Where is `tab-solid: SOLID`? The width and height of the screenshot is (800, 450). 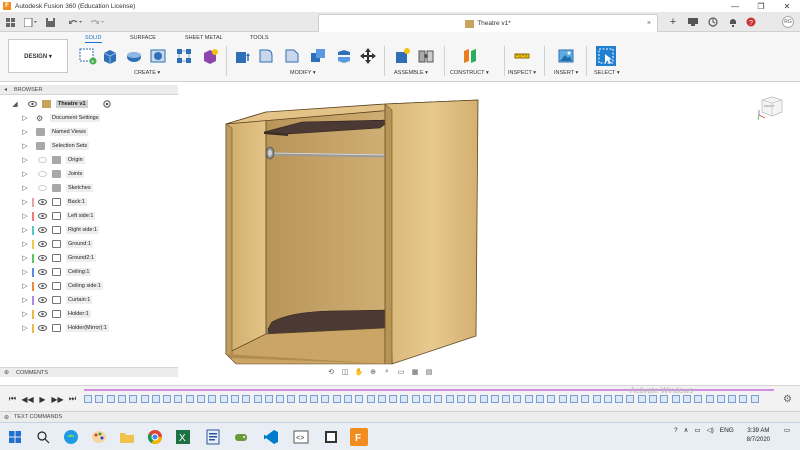 tab-solid: SOLID is located at coordinates (93, 39).